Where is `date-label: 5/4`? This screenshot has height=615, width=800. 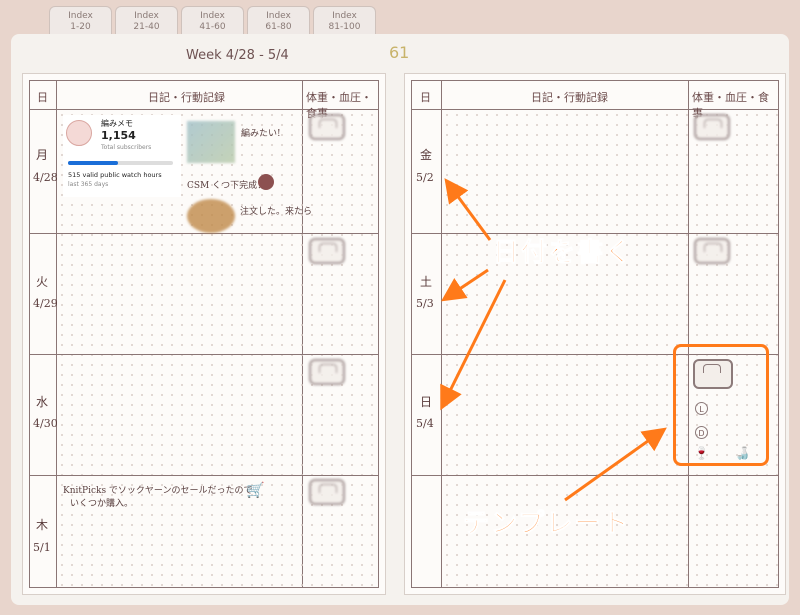
date-label: 5/4 is located at coordinates (425, 423).